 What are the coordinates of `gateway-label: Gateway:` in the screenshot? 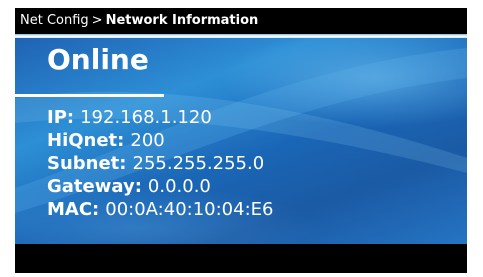 It's located at (94, 186).